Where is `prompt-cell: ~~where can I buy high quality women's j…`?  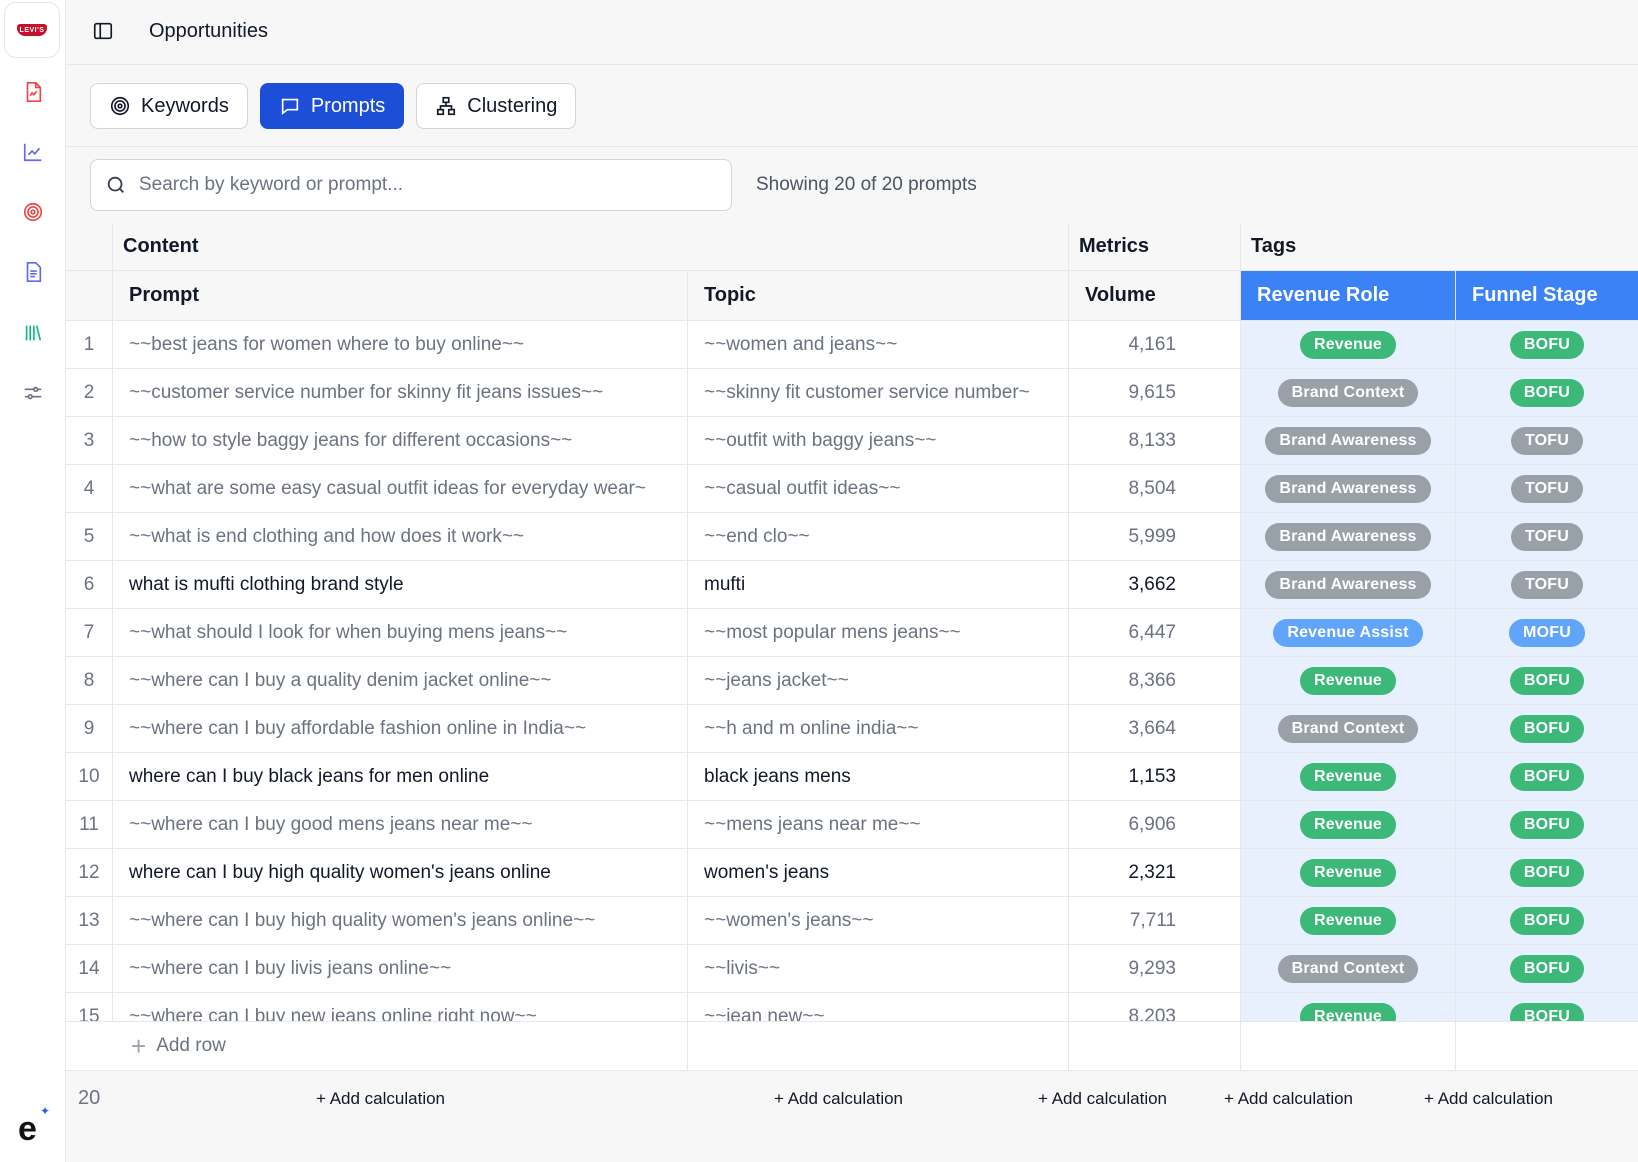
prompt-cell: ~~where can I buy high quality women's j… is located at coordinates (400, 920).